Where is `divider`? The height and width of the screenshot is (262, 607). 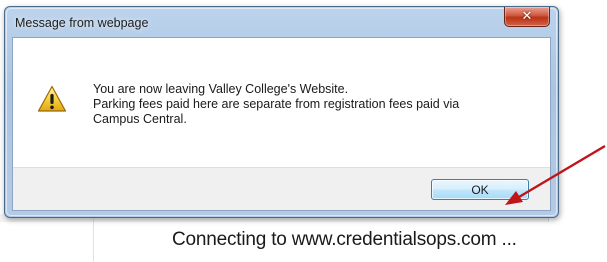
divider is located at coordinates (93, 240).